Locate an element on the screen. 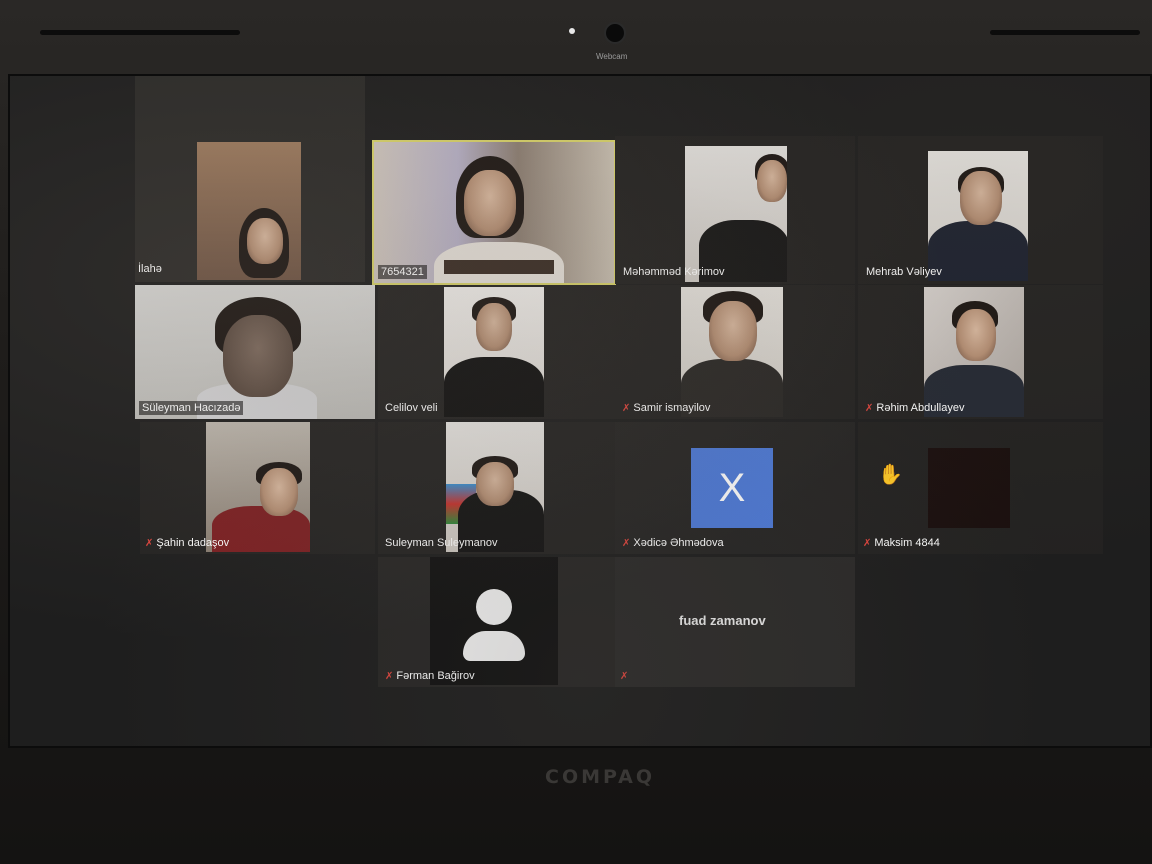  participant-name: Celilov veli is located at coordinates (411, 408).